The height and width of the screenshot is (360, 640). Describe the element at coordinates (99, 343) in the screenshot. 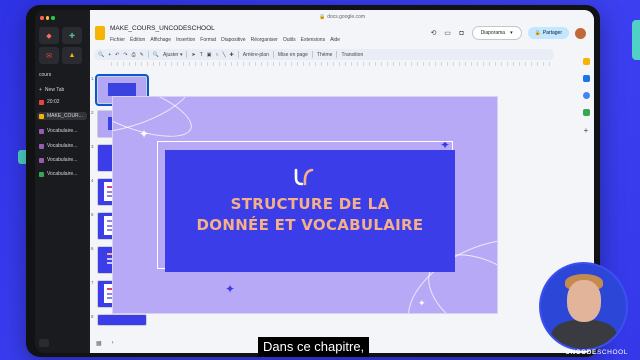

I see `grid-view-icon: ▦` at that location.